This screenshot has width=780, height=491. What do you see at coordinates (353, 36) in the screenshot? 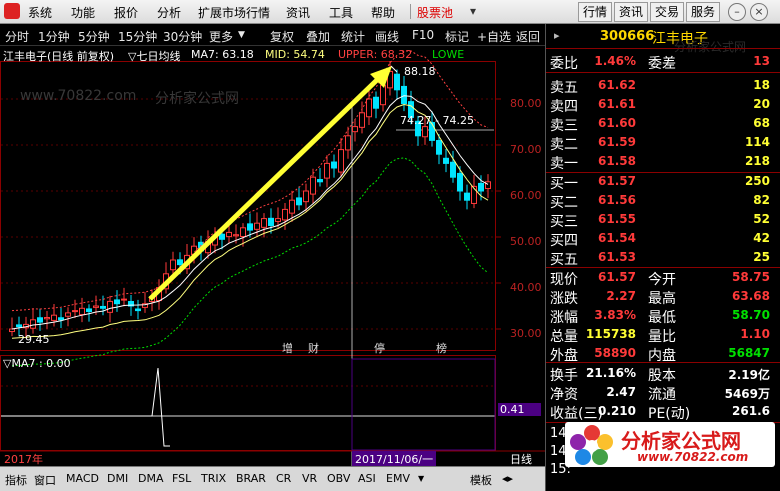
I see `statistics-button: 统计` at bounding box center [353, 36].